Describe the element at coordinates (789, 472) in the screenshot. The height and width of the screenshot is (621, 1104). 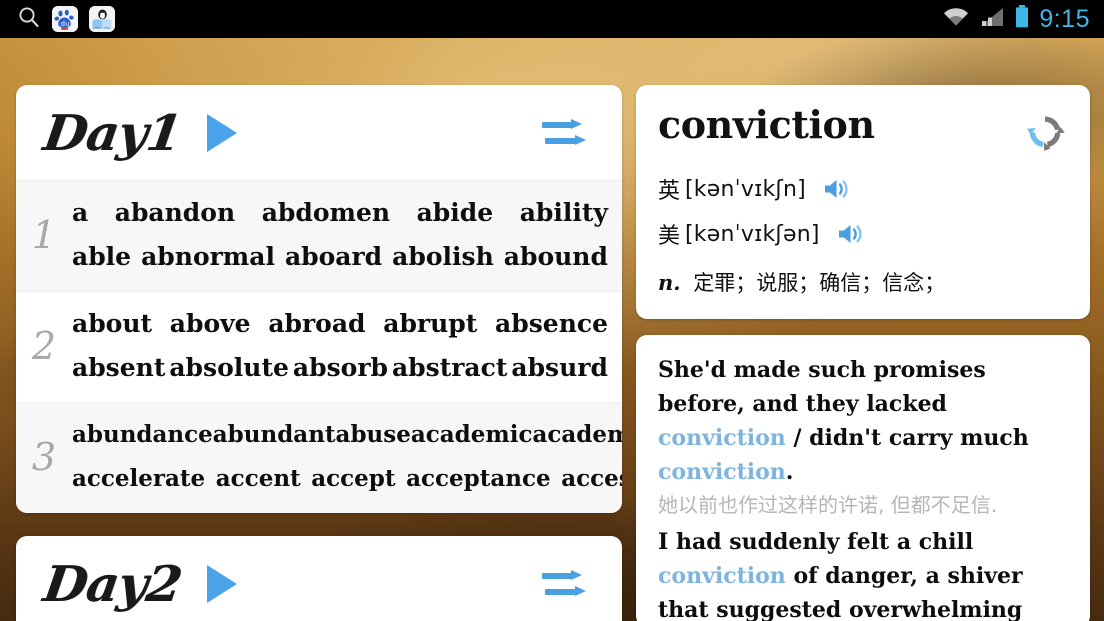
I see `example-text: .` at that location.